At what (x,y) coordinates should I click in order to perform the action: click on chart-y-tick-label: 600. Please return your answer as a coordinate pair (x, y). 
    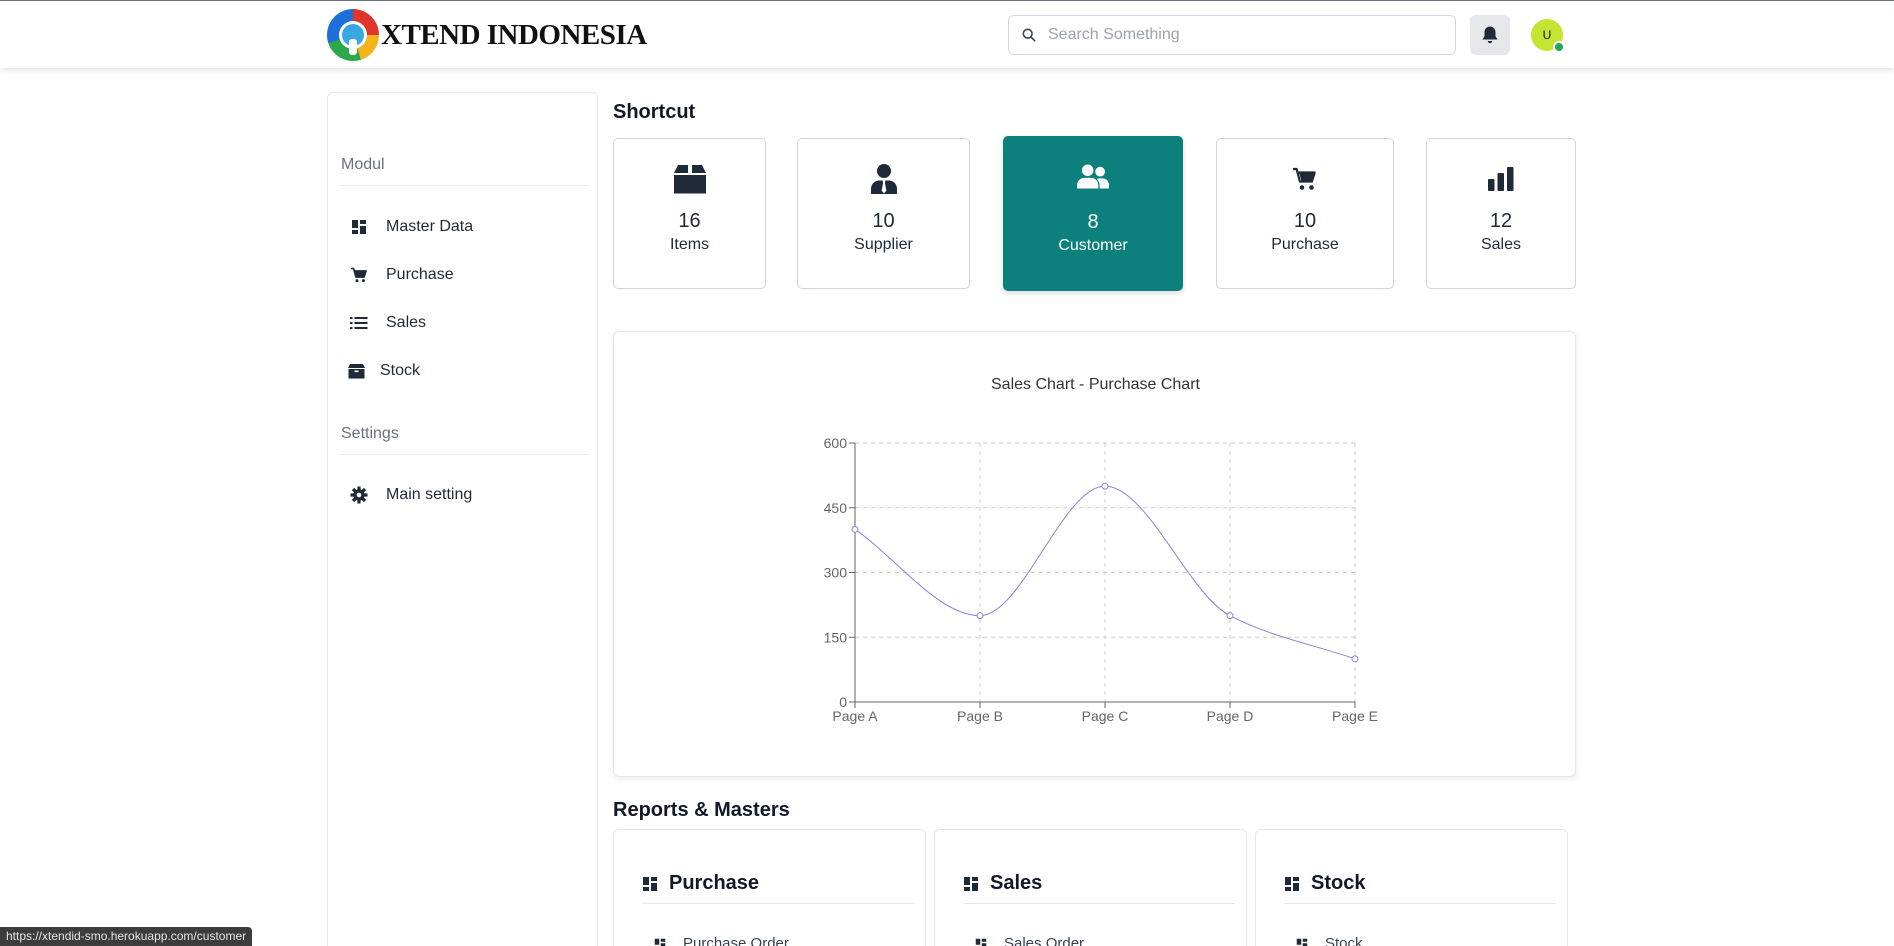
    Looking at the image, I should click on (836, 443).